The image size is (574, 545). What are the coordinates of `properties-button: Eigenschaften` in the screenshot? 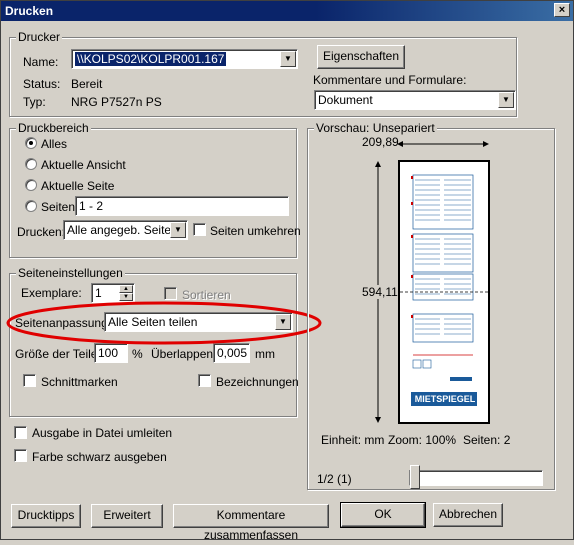 It's located at (361, 57).